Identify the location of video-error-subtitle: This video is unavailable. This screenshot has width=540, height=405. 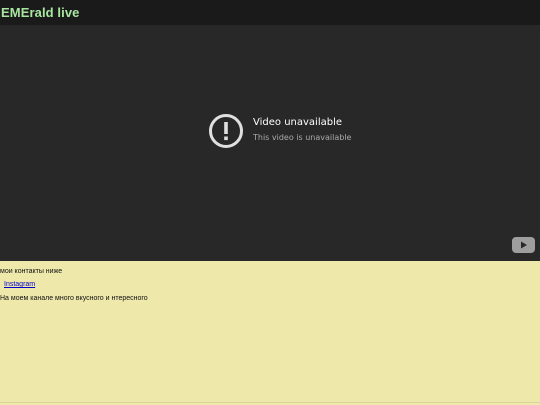
(302, 137).